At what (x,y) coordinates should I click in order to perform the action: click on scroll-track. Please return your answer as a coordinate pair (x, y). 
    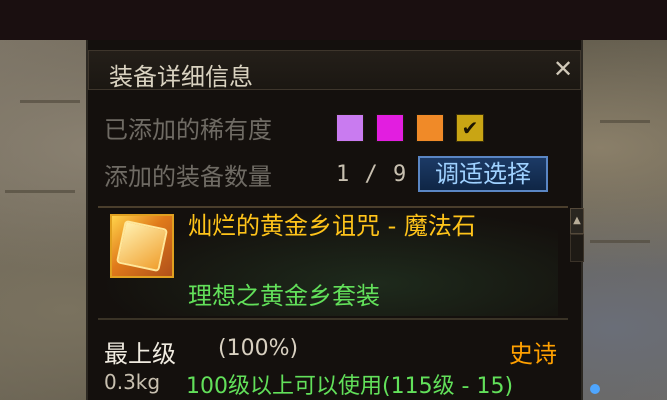
    Looking at the image, I should click on (577, 248).